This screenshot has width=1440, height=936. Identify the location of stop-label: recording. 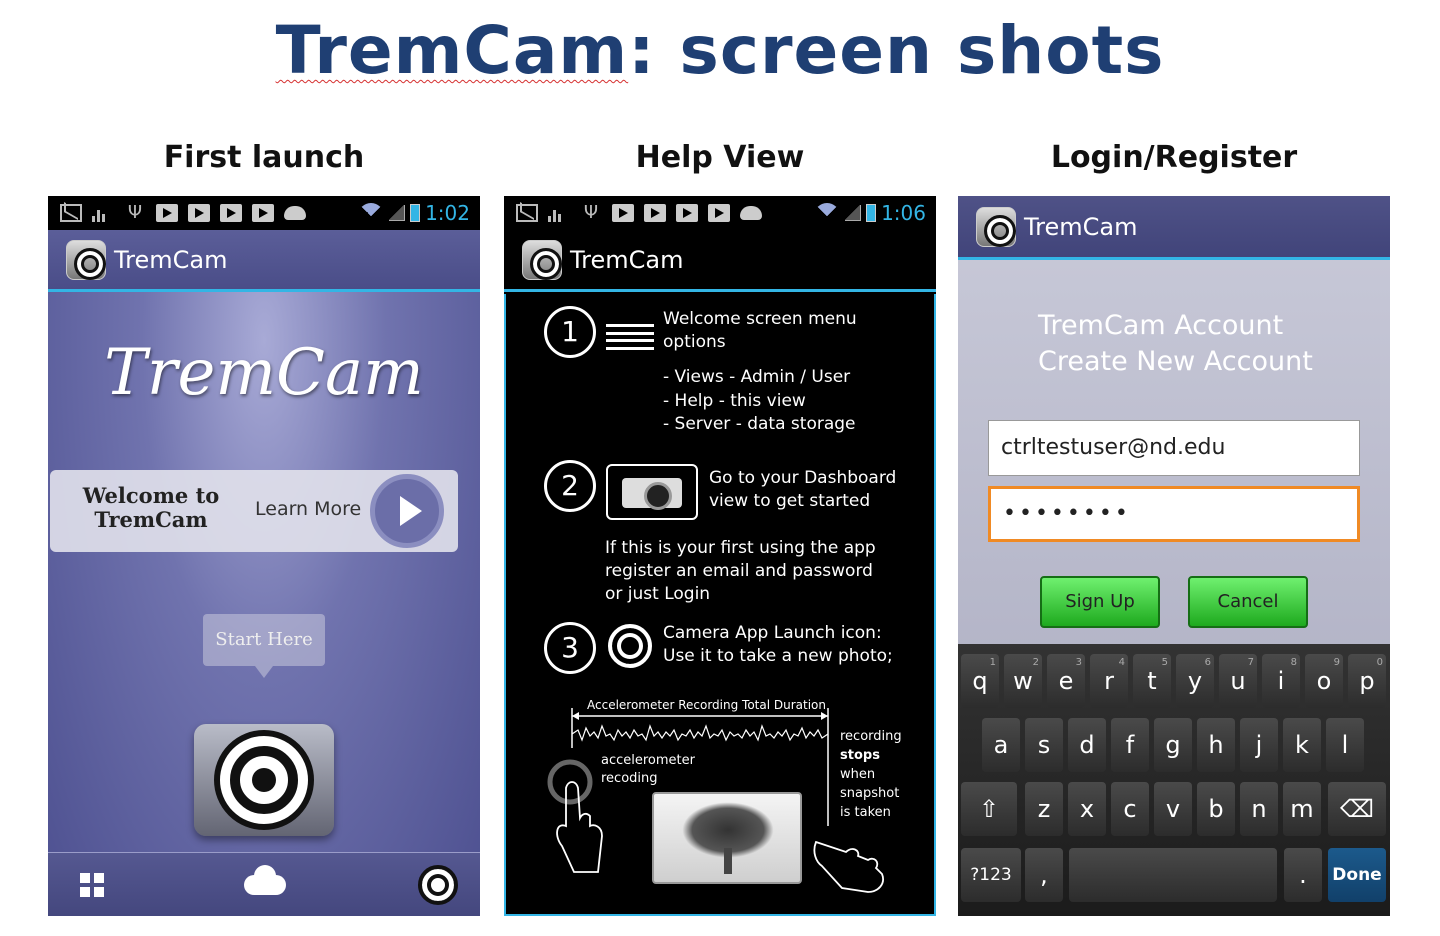
(871, 736).